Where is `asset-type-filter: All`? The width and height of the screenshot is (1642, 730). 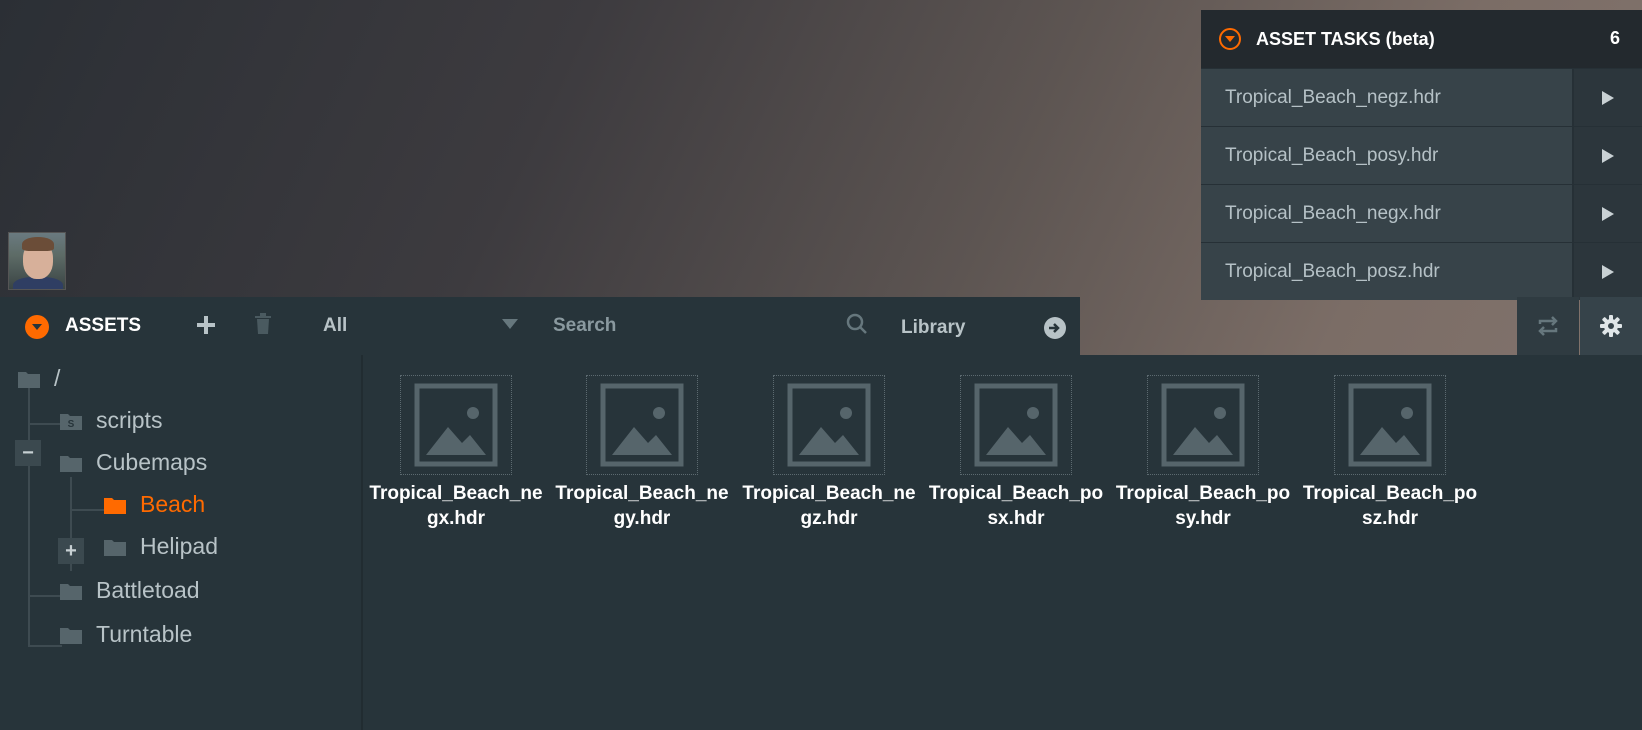 asset-type-filter: All is located at coordinates (335, 326).